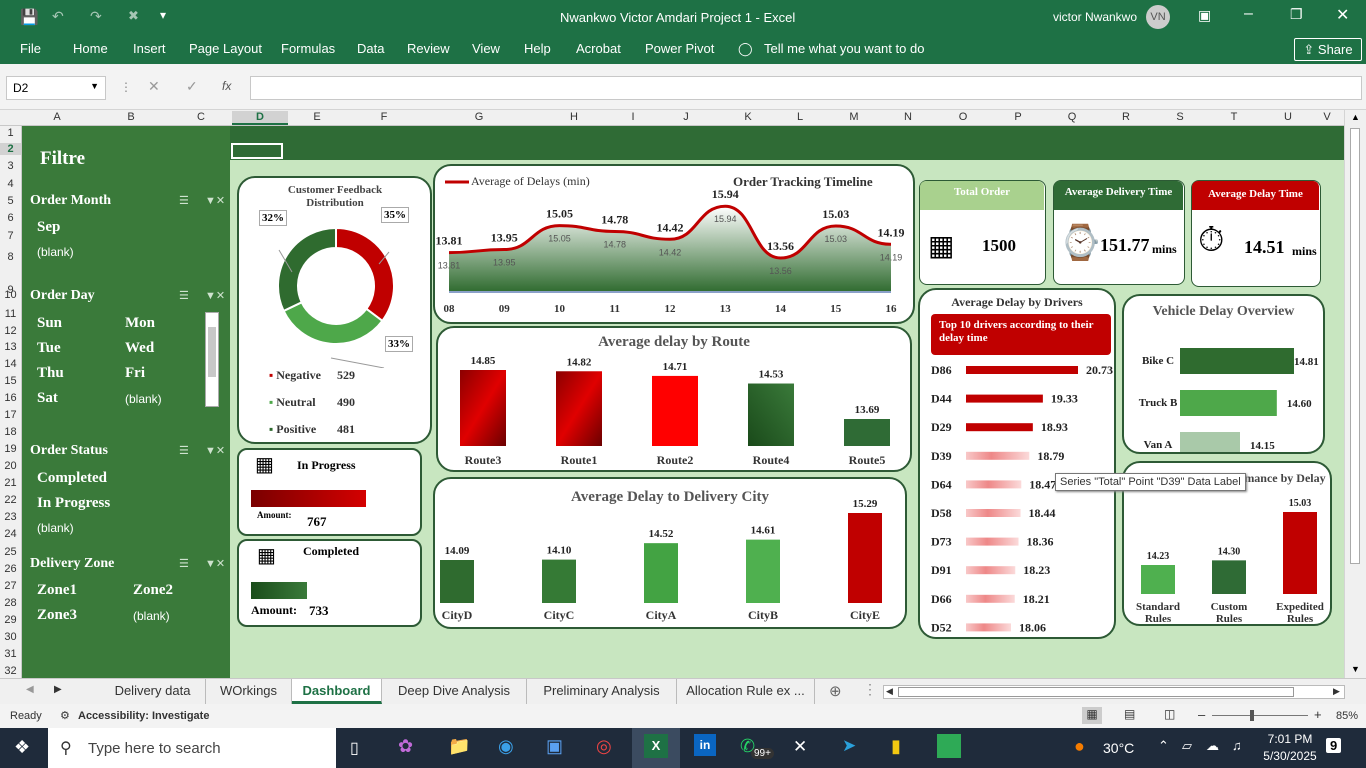 Image resolution: width=1366 pixels, height=768 pixels. What do you see at coordinates (10, 552) in the screenshot?
I see `row-header-25: 25` at bounding box center [10, 552].